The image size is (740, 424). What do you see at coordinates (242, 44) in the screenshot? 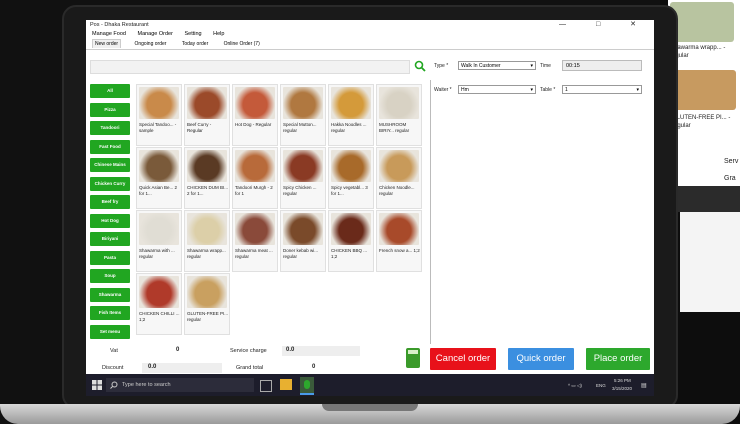
I see `tab-online-order: Online Order (7)` at bounding box center [242, 44].